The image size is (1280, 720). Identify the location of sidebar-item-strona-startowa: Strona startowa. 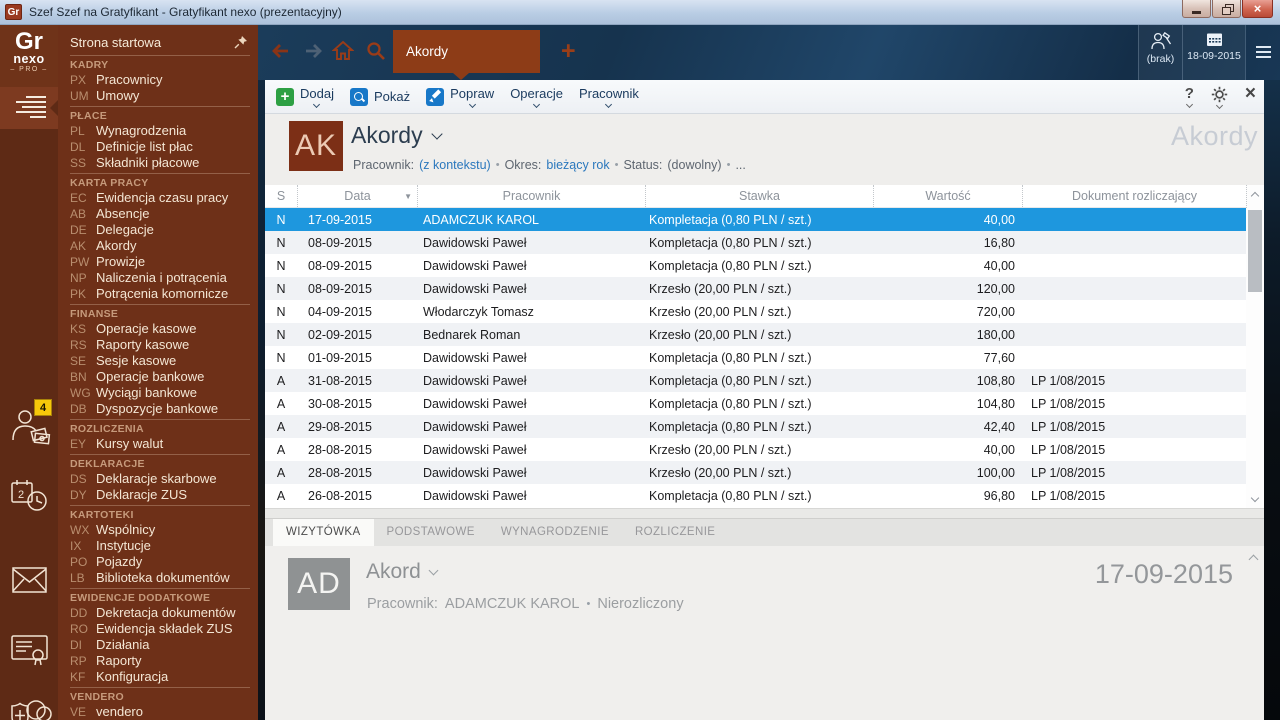
(160, 42).